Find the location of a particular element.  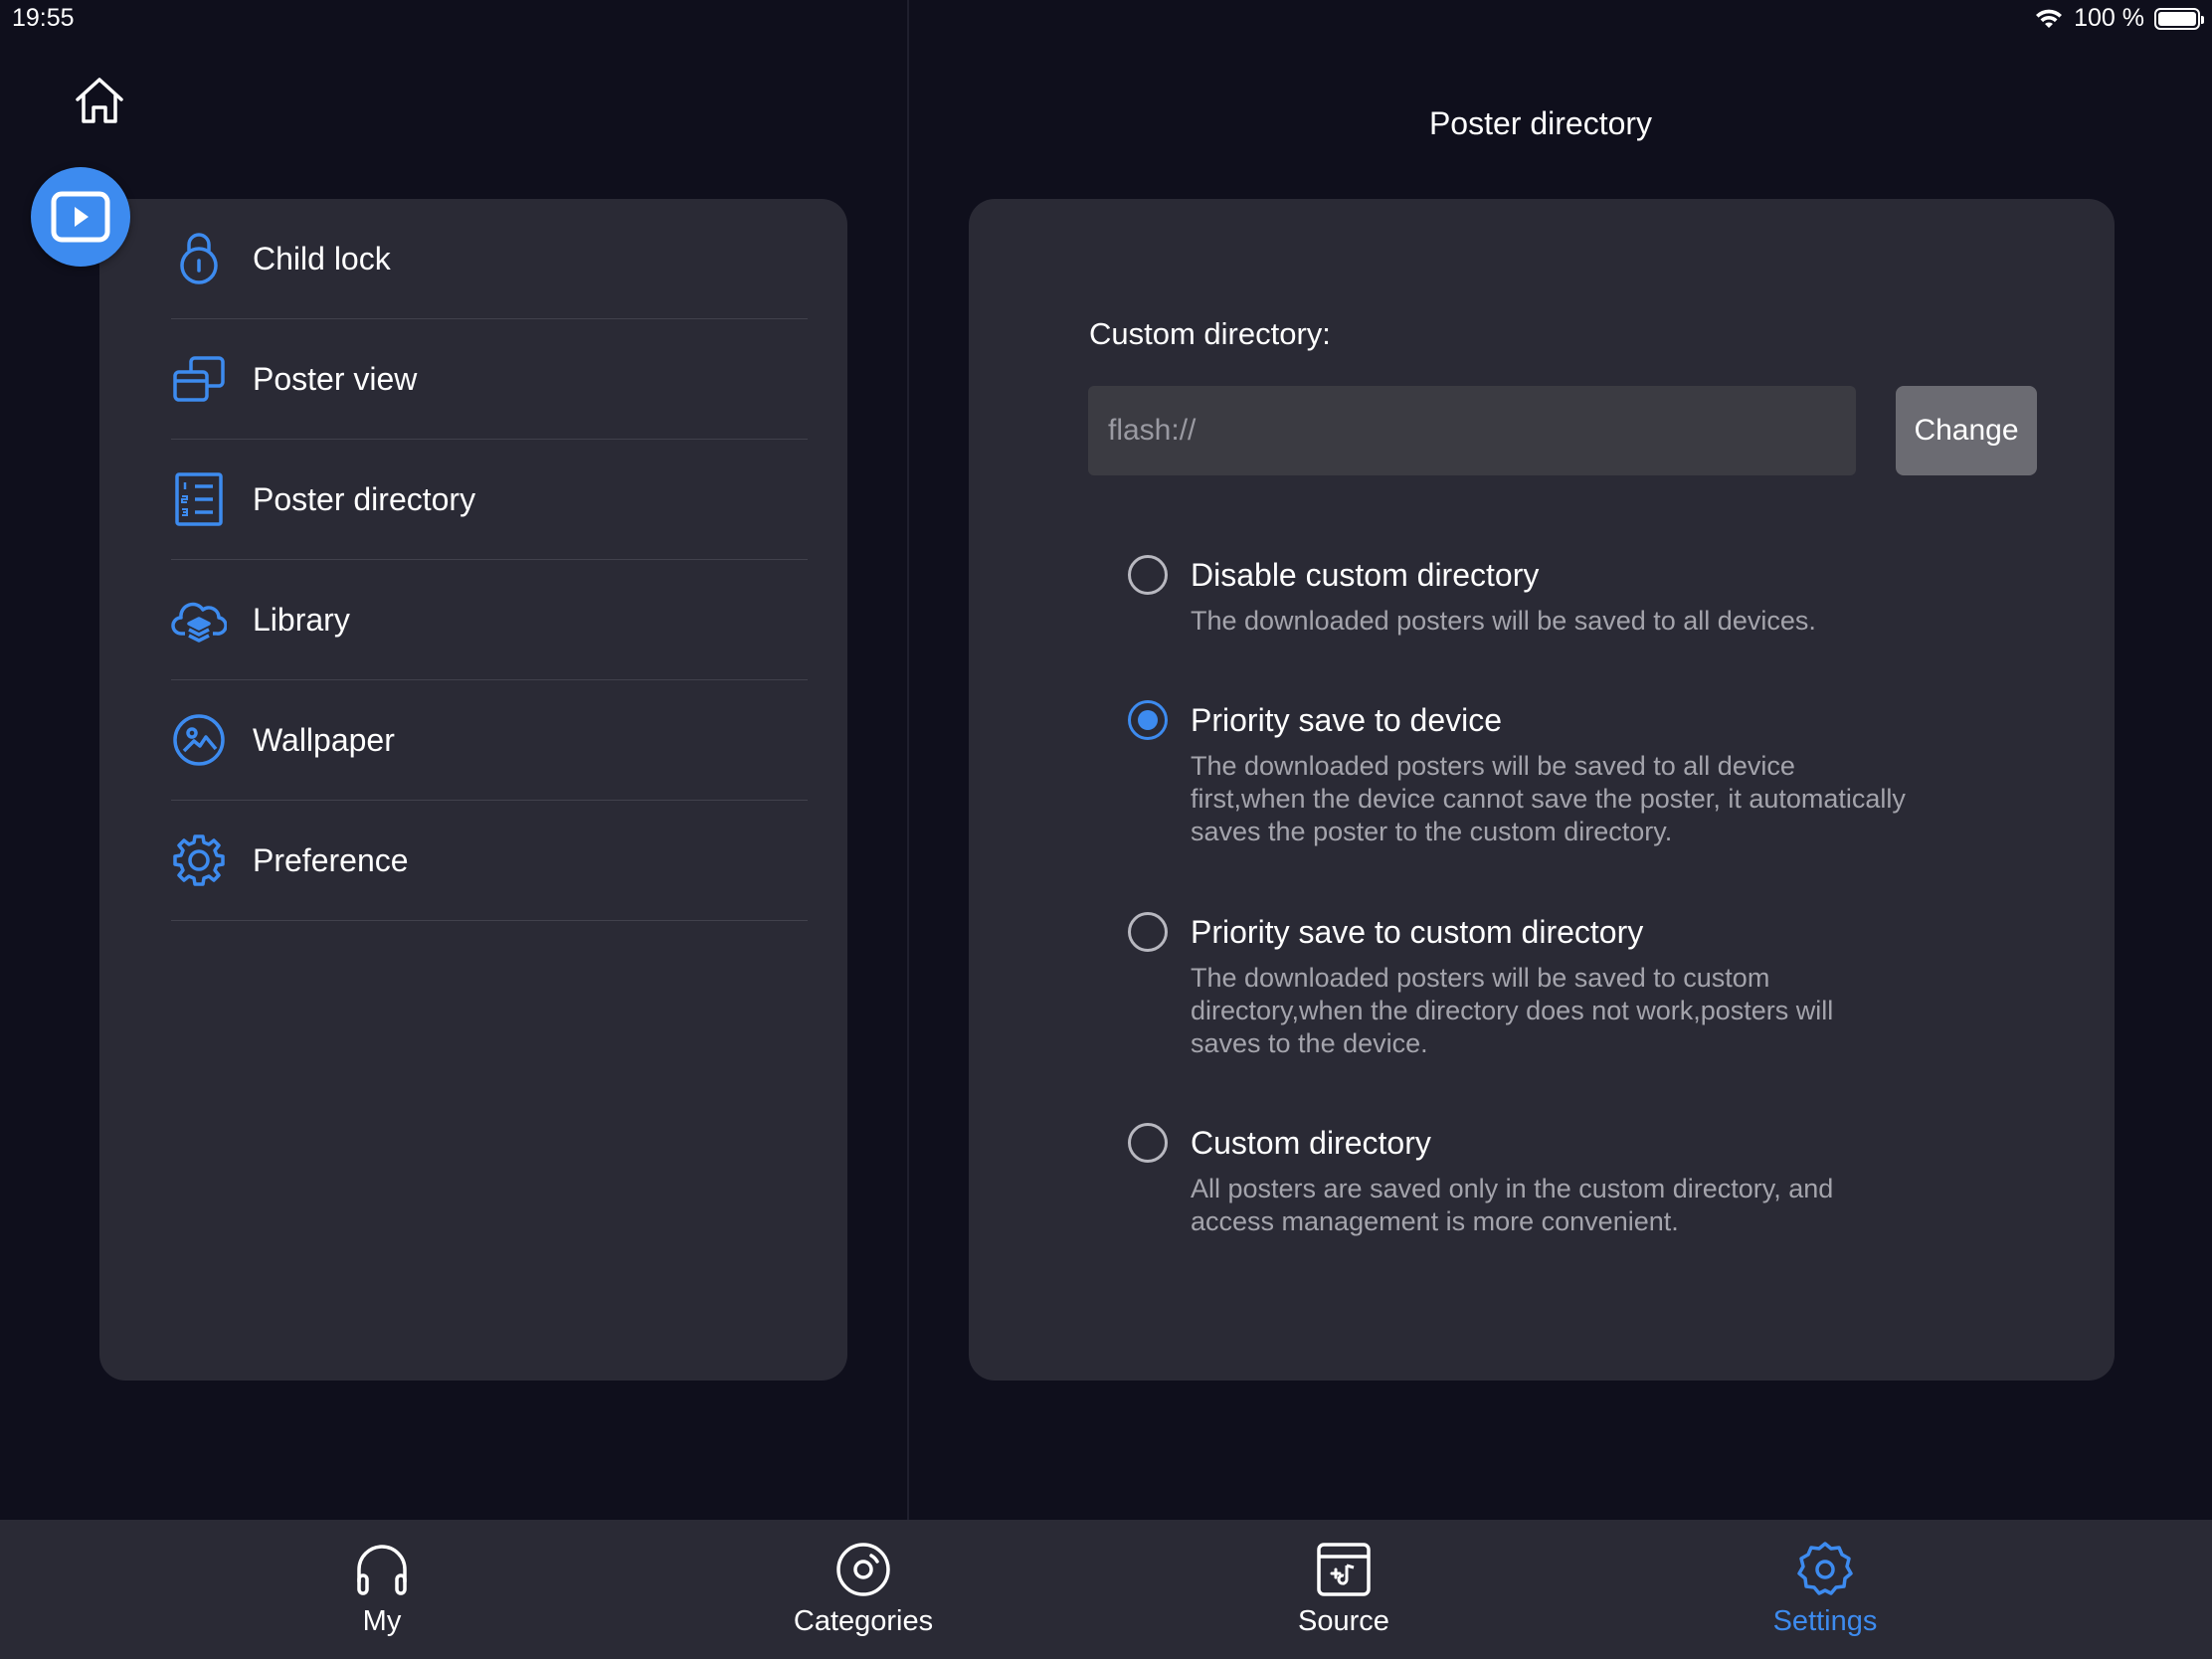

pane-divider is located at coordinates (908, 760).